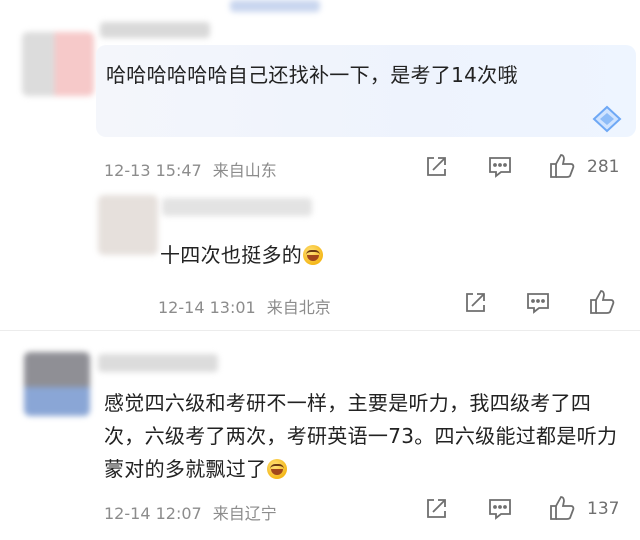 This screenshot has height=540, width=640. I want to click on comment-date: 12-14 12:07, so click(153, 513).